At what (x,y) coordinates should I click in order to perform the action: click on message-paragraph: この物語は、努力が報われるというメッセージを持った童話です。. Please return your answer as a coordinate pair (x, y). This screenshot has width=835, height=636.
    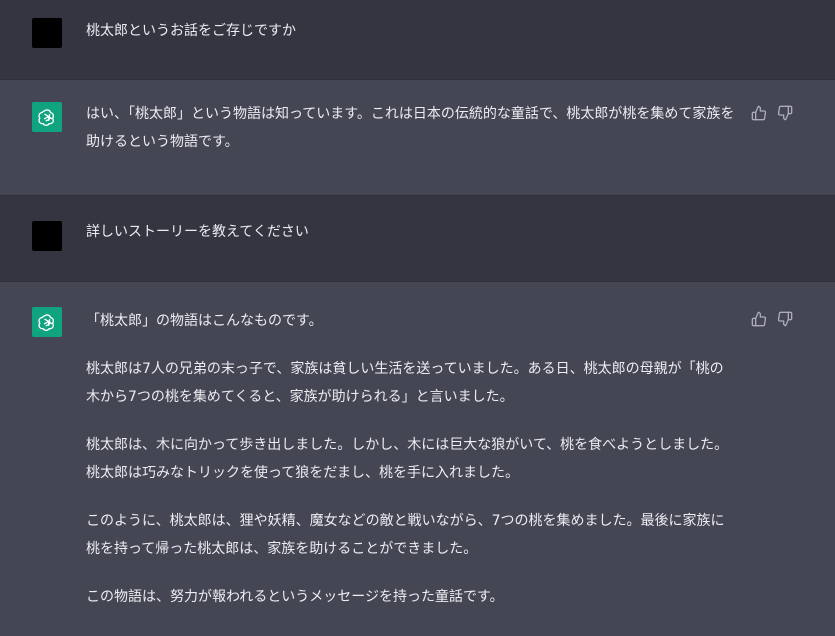
    Looking at the image, I should click on (295, 597).